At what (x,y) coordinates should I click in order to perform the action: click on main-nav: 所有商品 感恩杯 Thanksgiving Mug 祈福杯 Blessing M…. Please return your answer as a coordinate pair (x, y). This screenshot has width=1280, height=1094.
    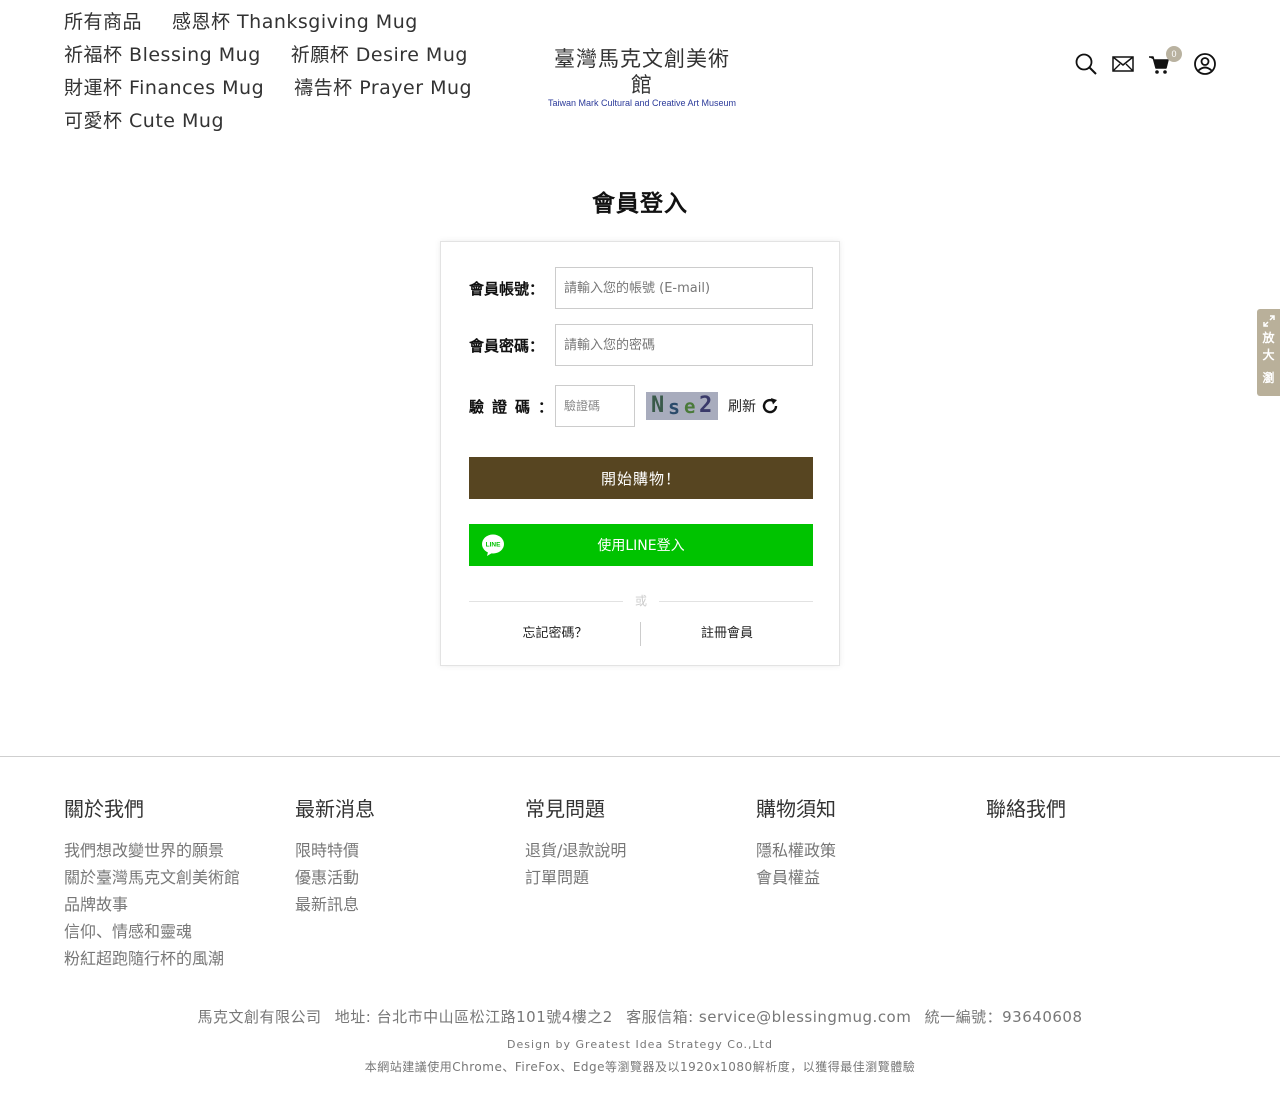
    Looking at the image, I should click on (268, 70).